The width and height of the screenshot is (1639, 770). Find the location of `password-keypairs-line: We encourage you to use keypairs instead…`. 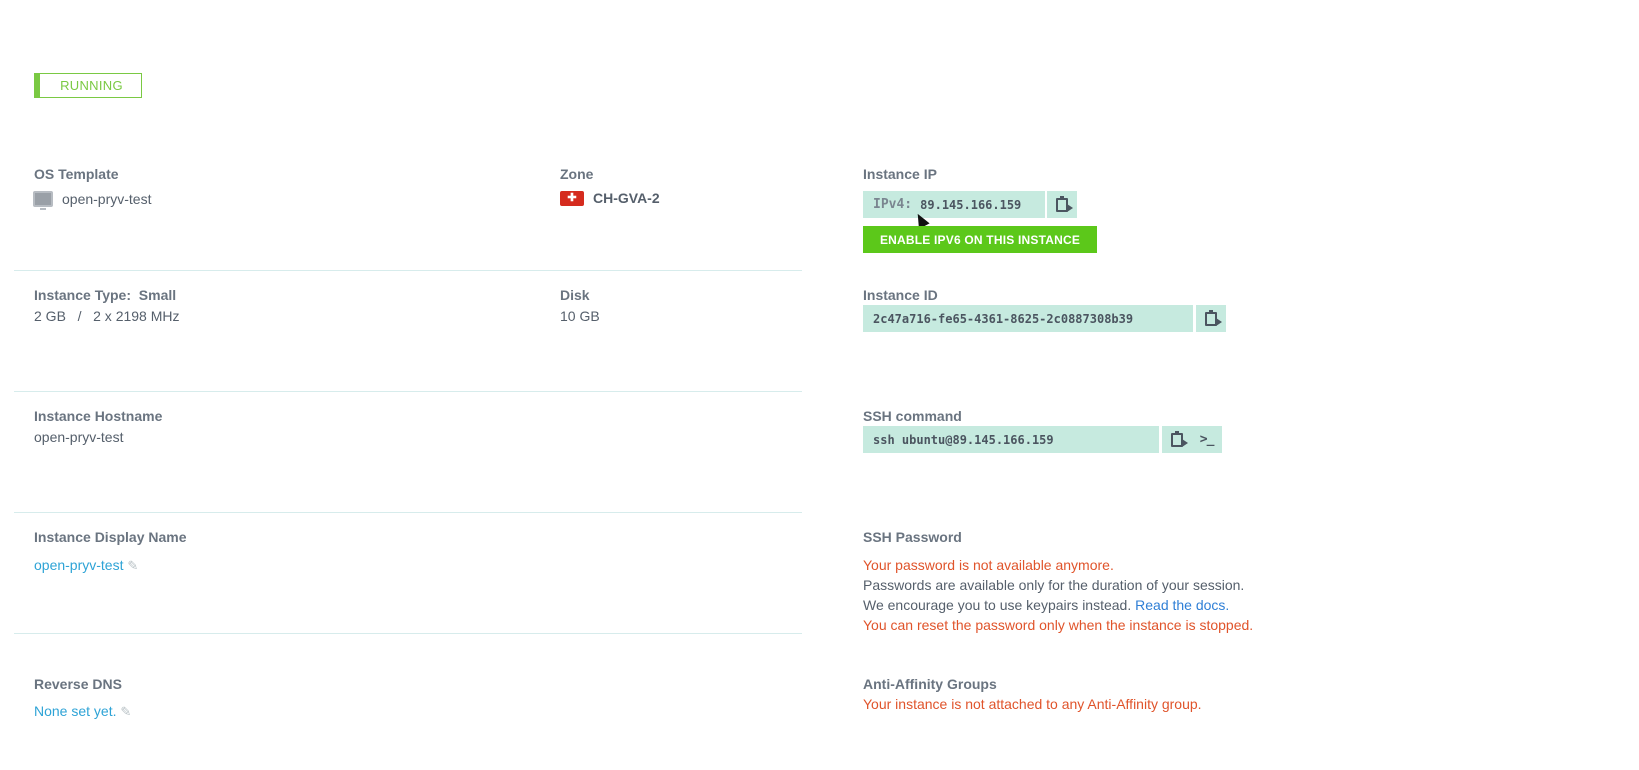

password-keypairs-line: We encourage you to use keypairs instead… is located at coordinates (1046, 605).